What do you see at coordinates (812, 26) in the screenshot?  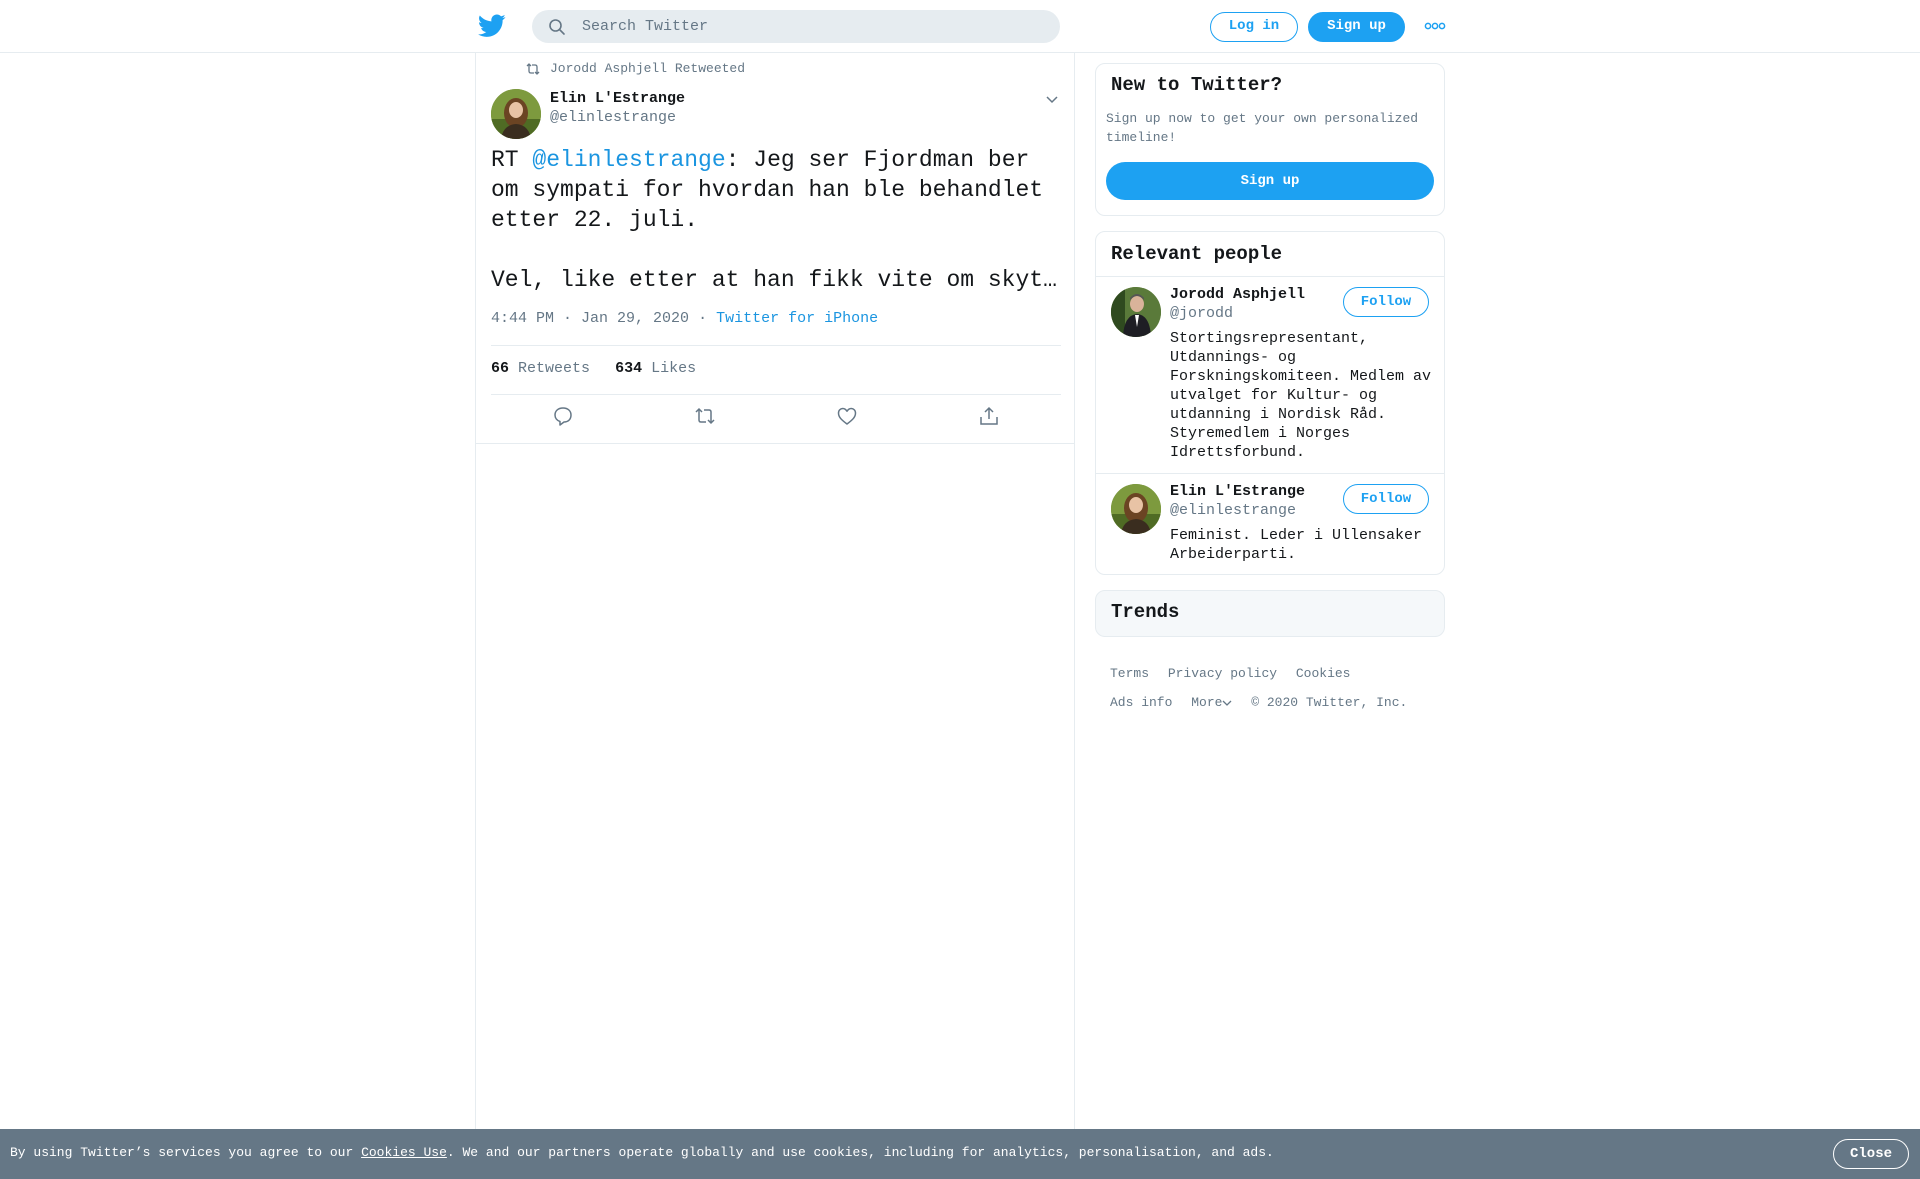 I see `search-input` at bounding box center [812, 26].